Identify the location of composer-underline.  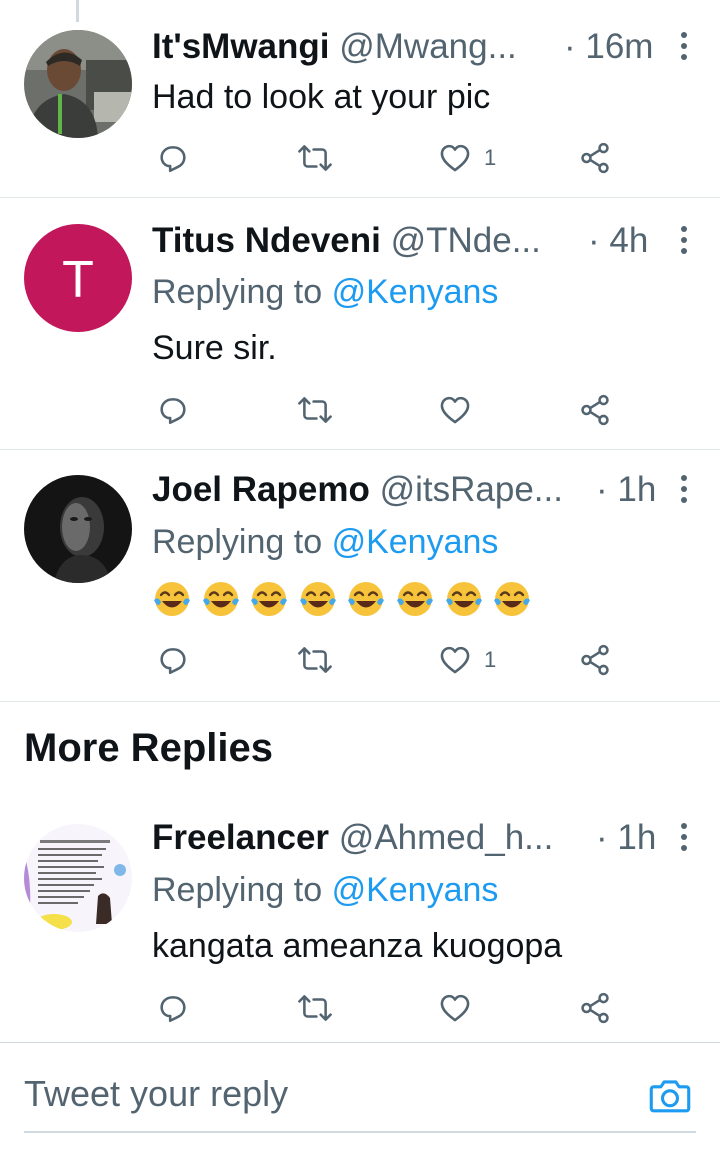
(360, 1132).